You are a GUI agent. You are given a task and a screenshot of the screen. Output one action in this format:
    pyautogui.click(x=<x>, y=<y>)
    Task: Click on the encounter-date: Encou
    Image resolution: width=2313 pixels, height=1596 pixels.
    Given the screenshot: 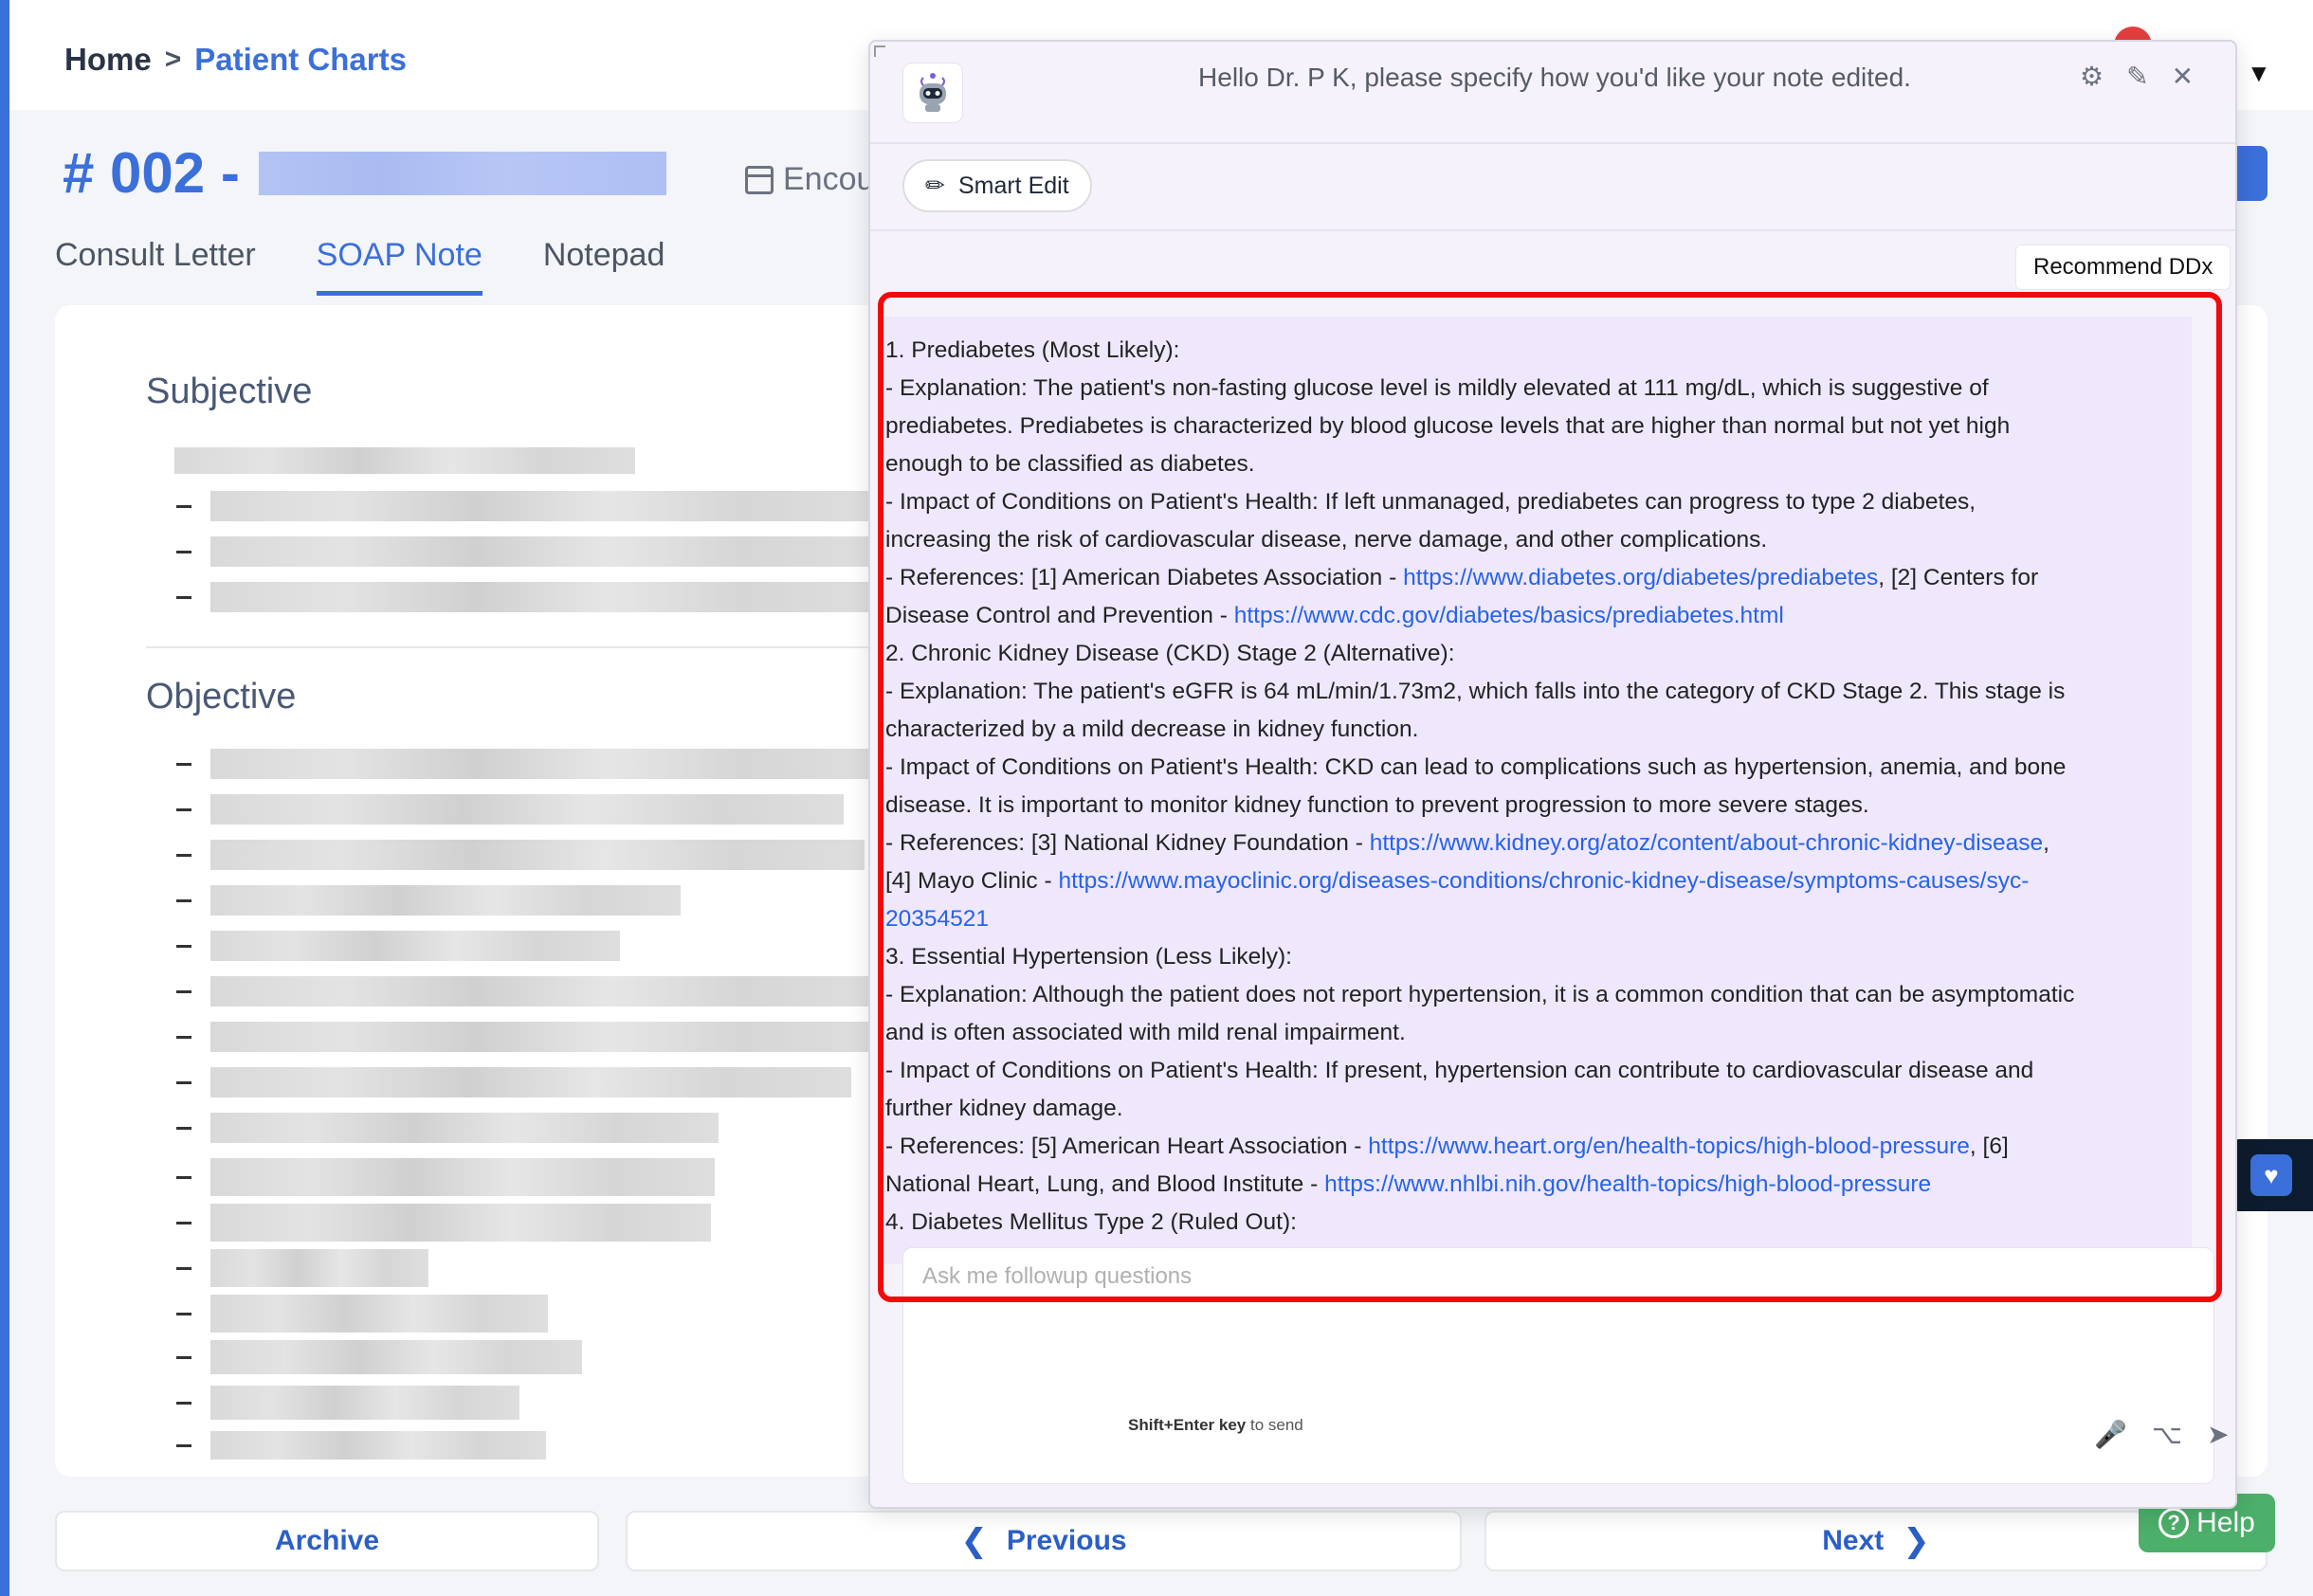 What is the action you would take?
    pyautogui.click(x=810, y=180)
    